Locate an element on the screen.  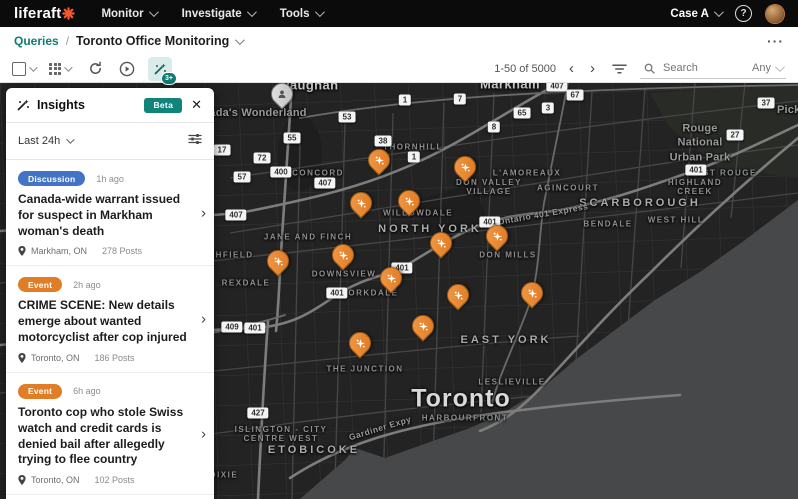
time-range-label: Last 24h is located at coordinates (39, 141).